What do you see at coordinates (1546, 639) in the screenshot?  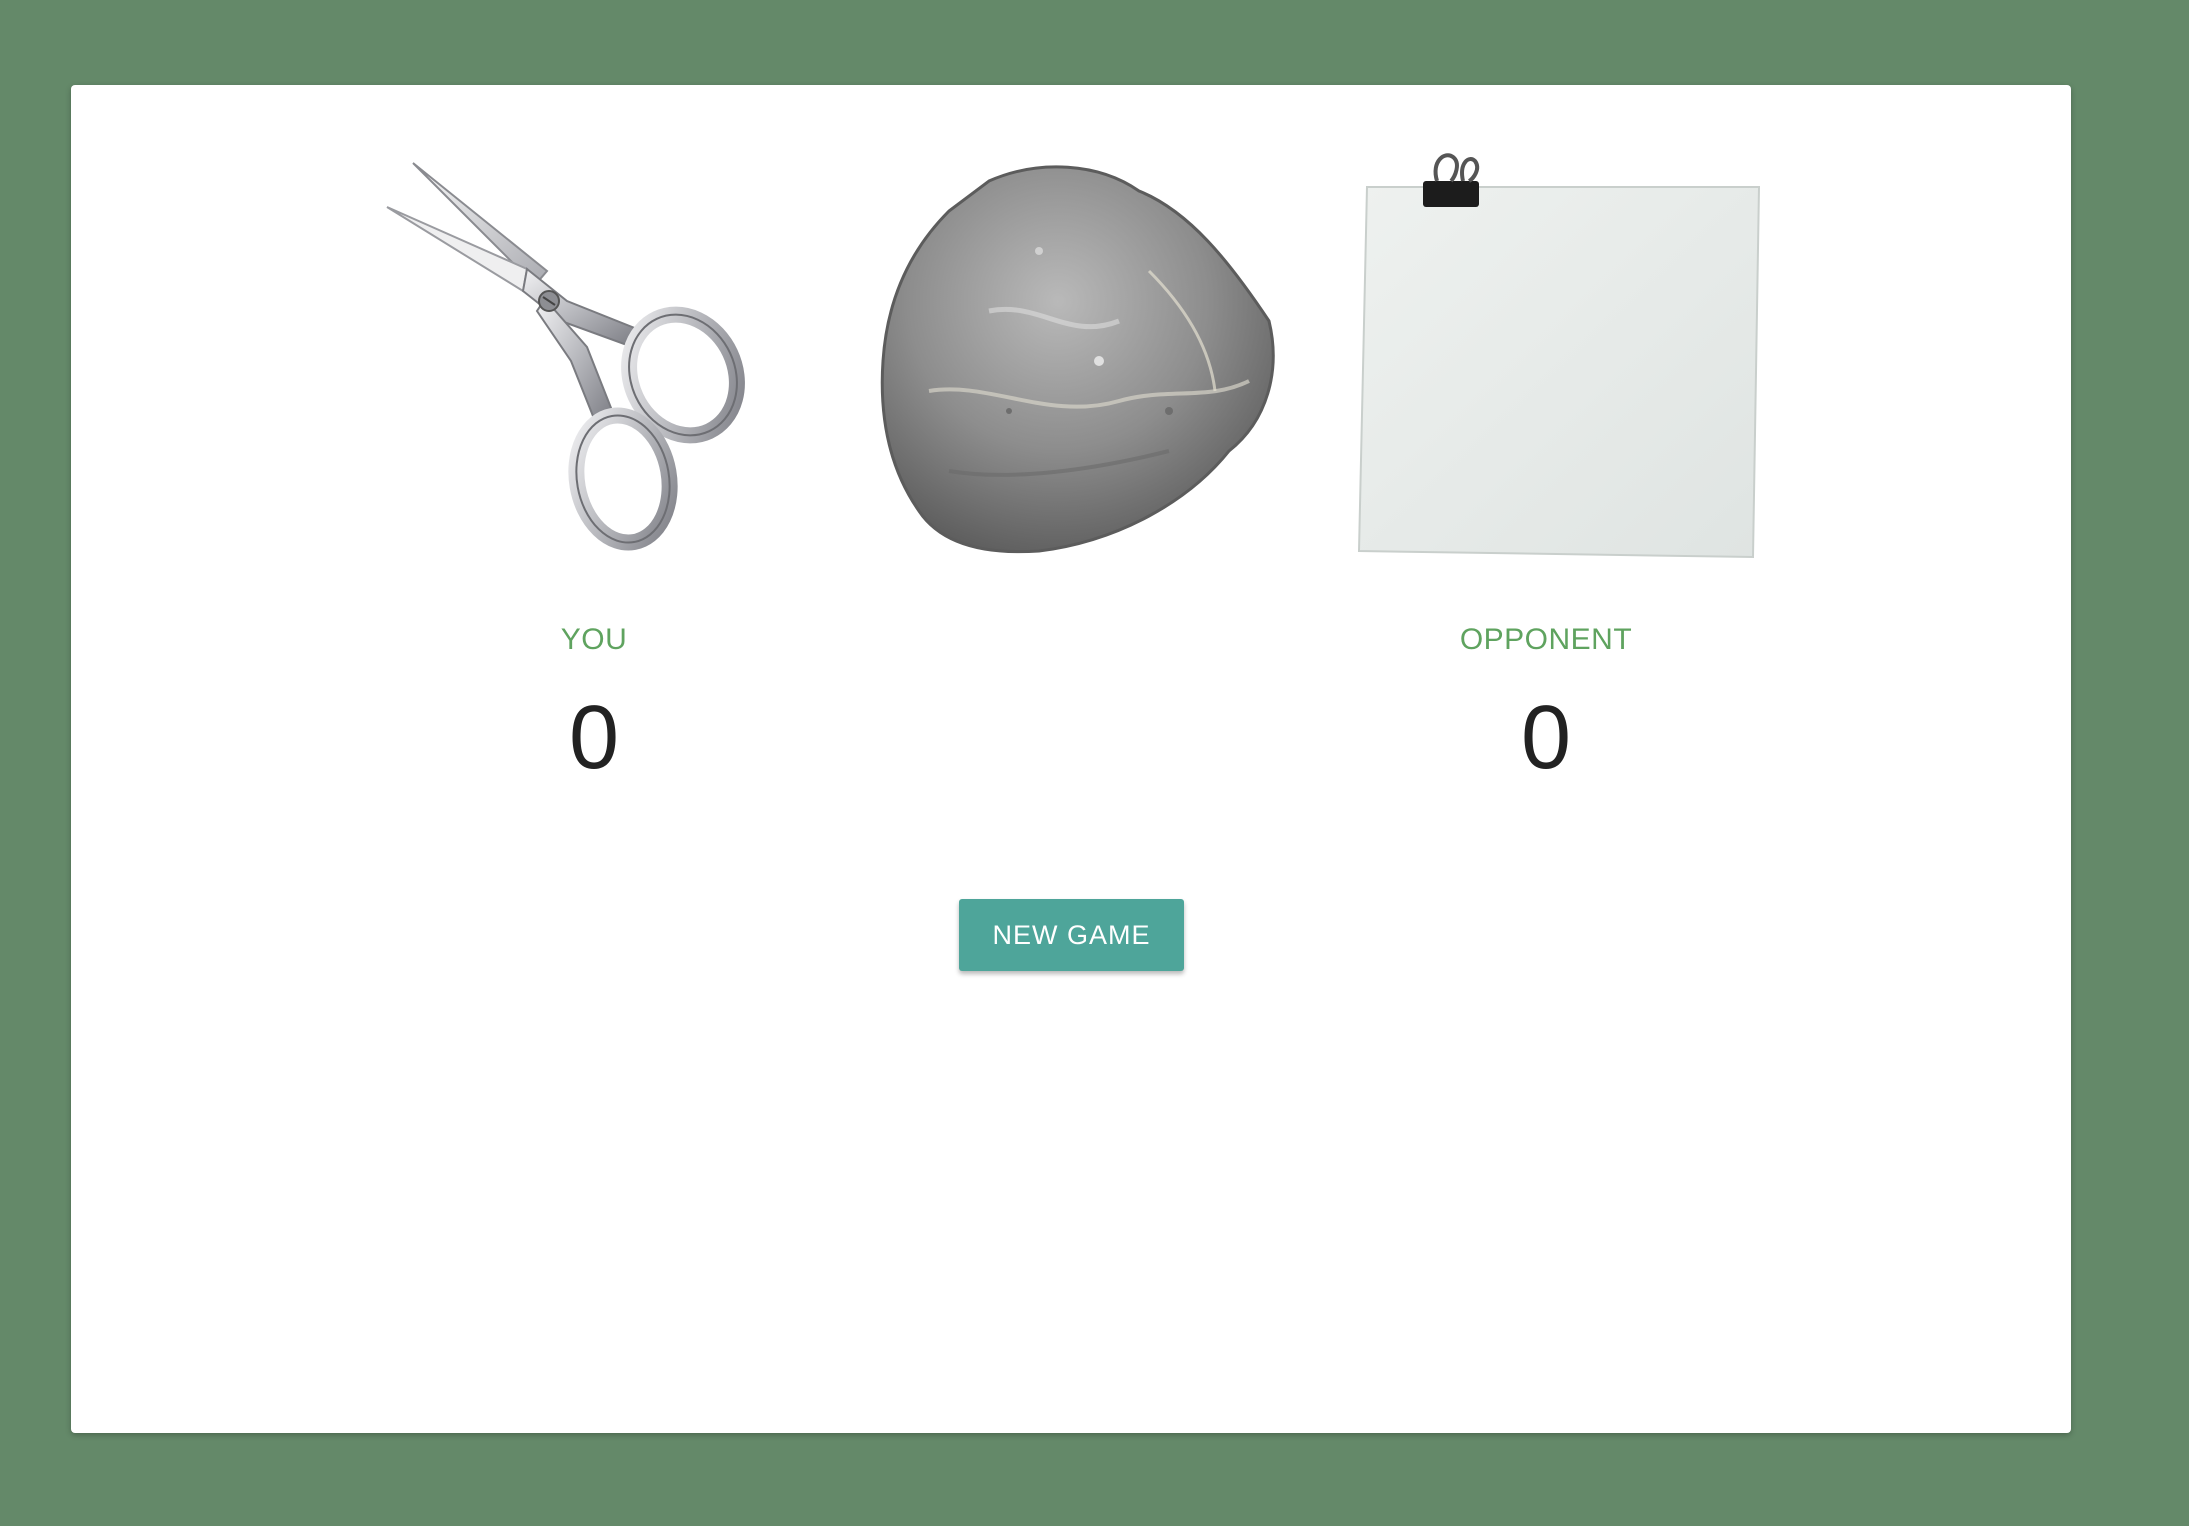 I see `opponent-label: OPPONENT` at bounding box center [1546, 639].